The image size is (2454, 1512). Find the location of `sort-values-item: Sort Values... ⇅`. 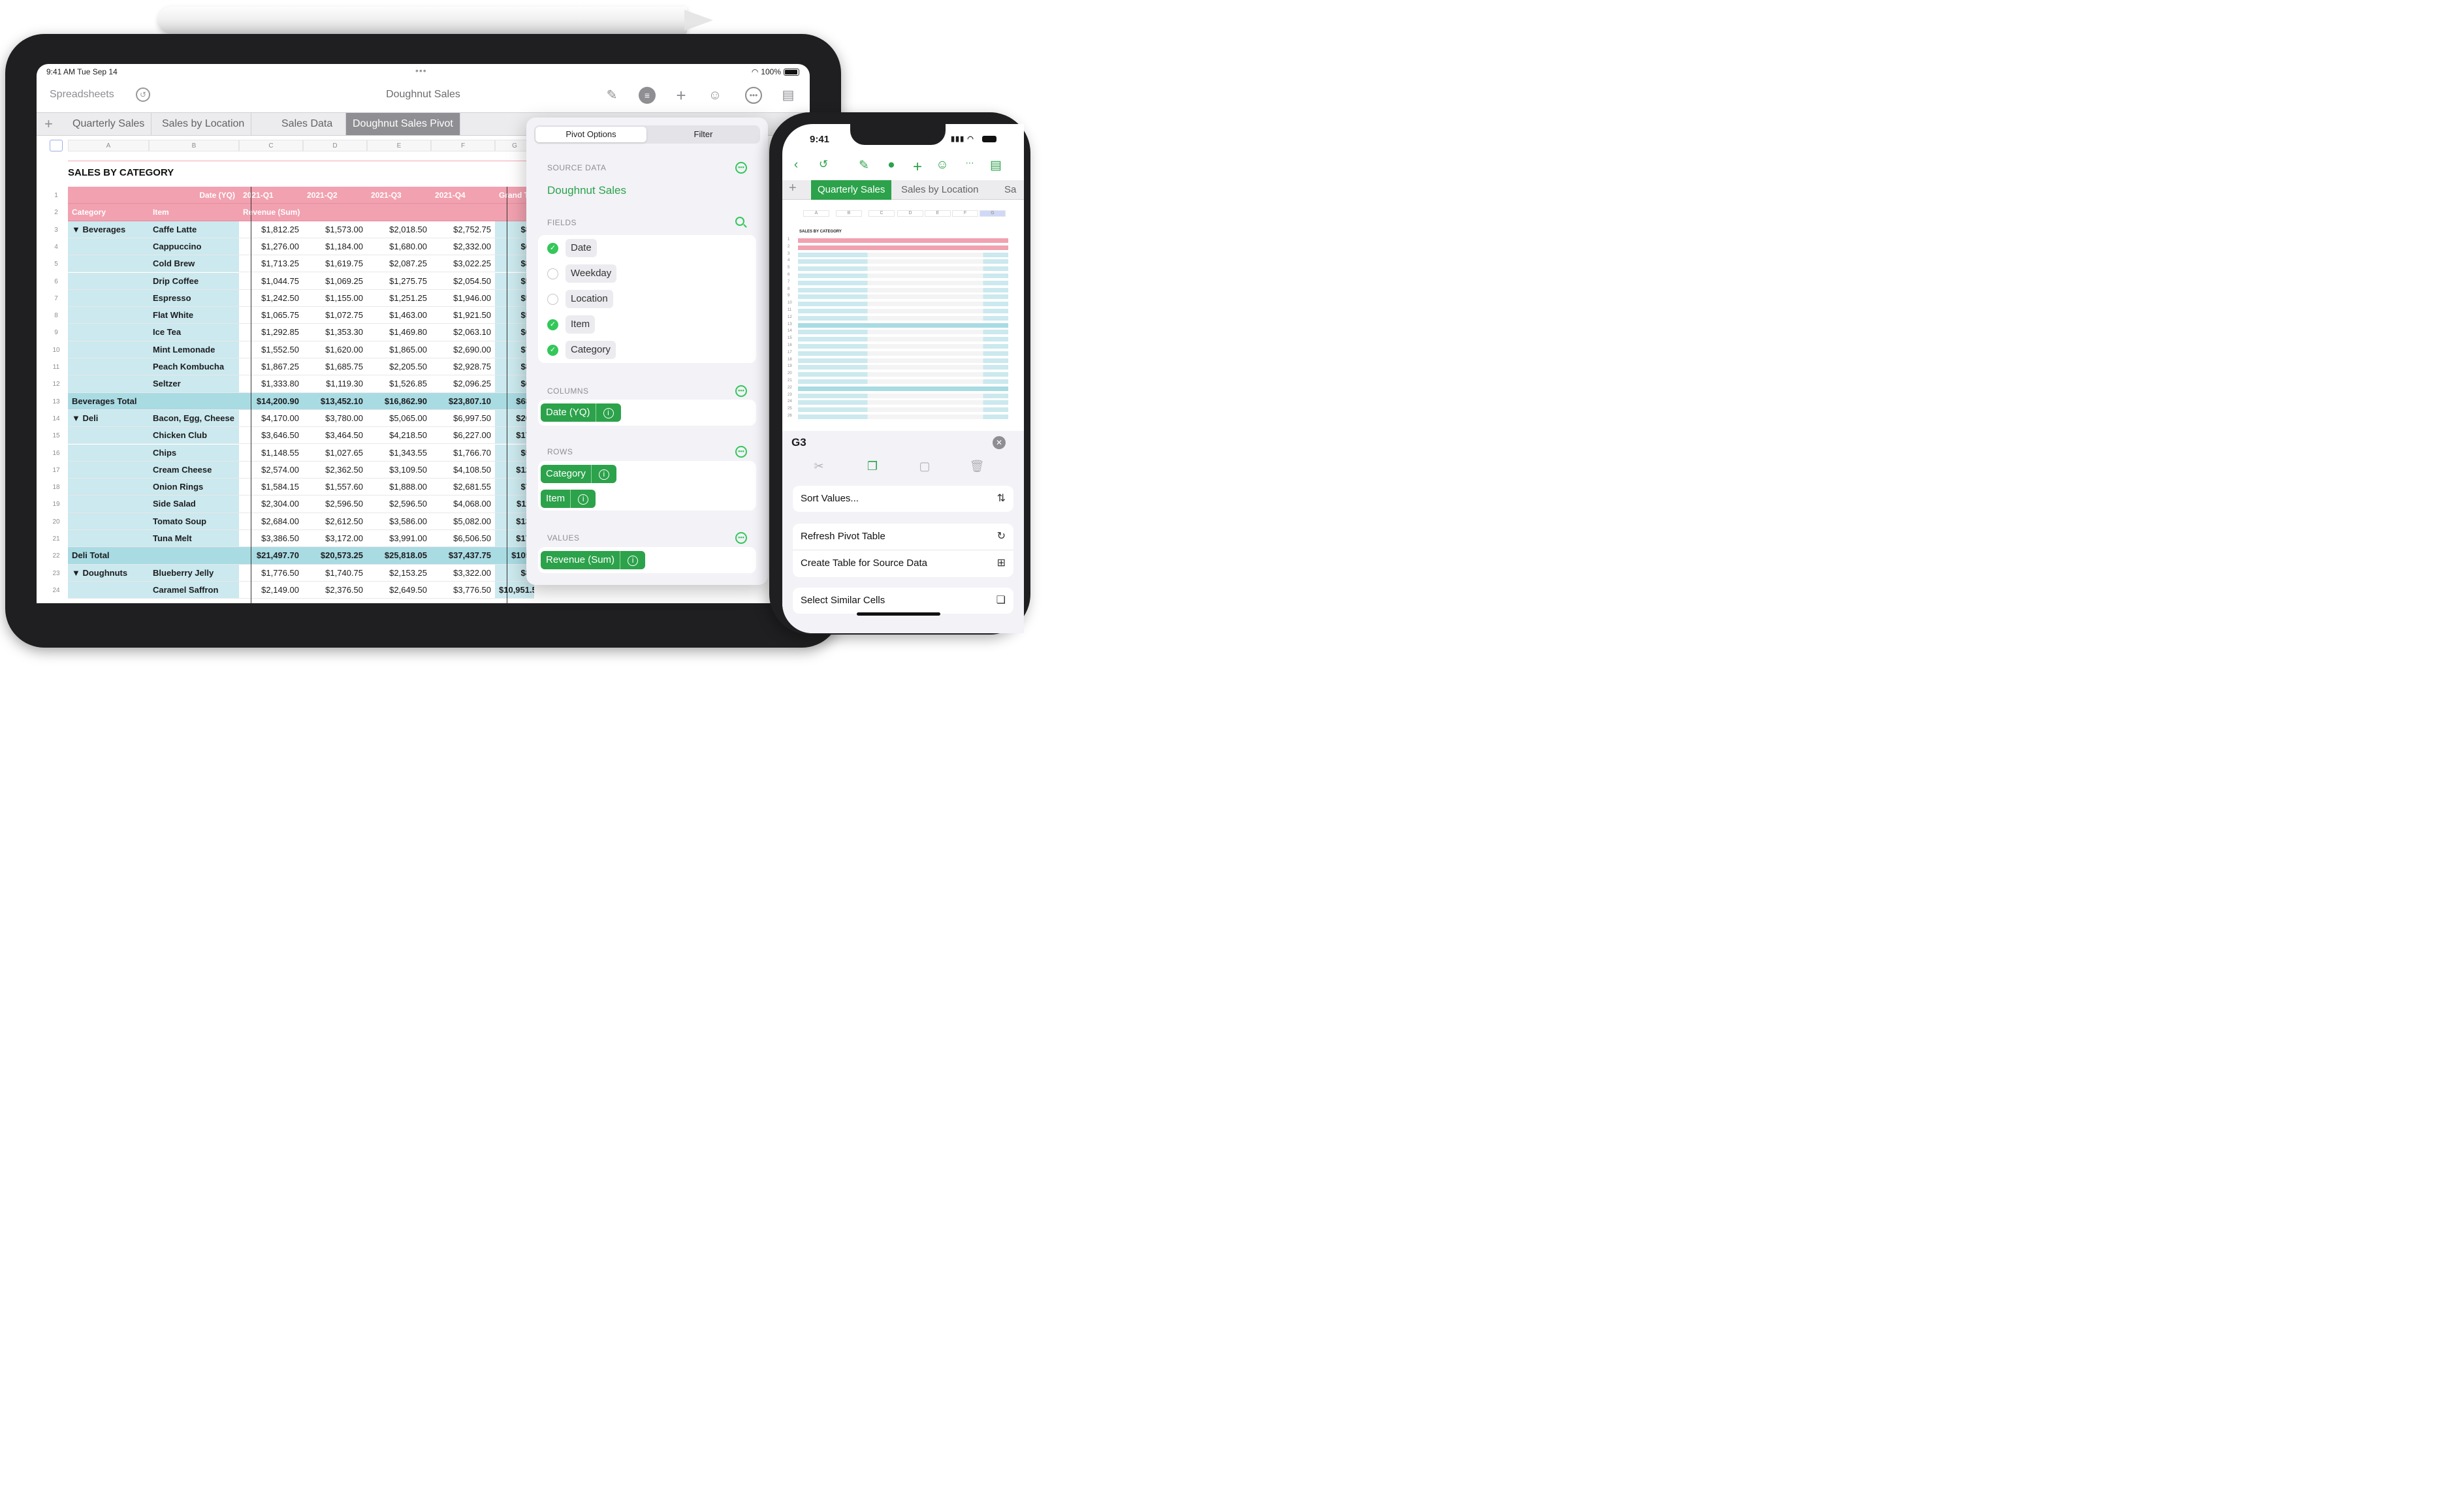

sort-values-item: Sort Values... ⇅ is located at coordinates (903, 499).